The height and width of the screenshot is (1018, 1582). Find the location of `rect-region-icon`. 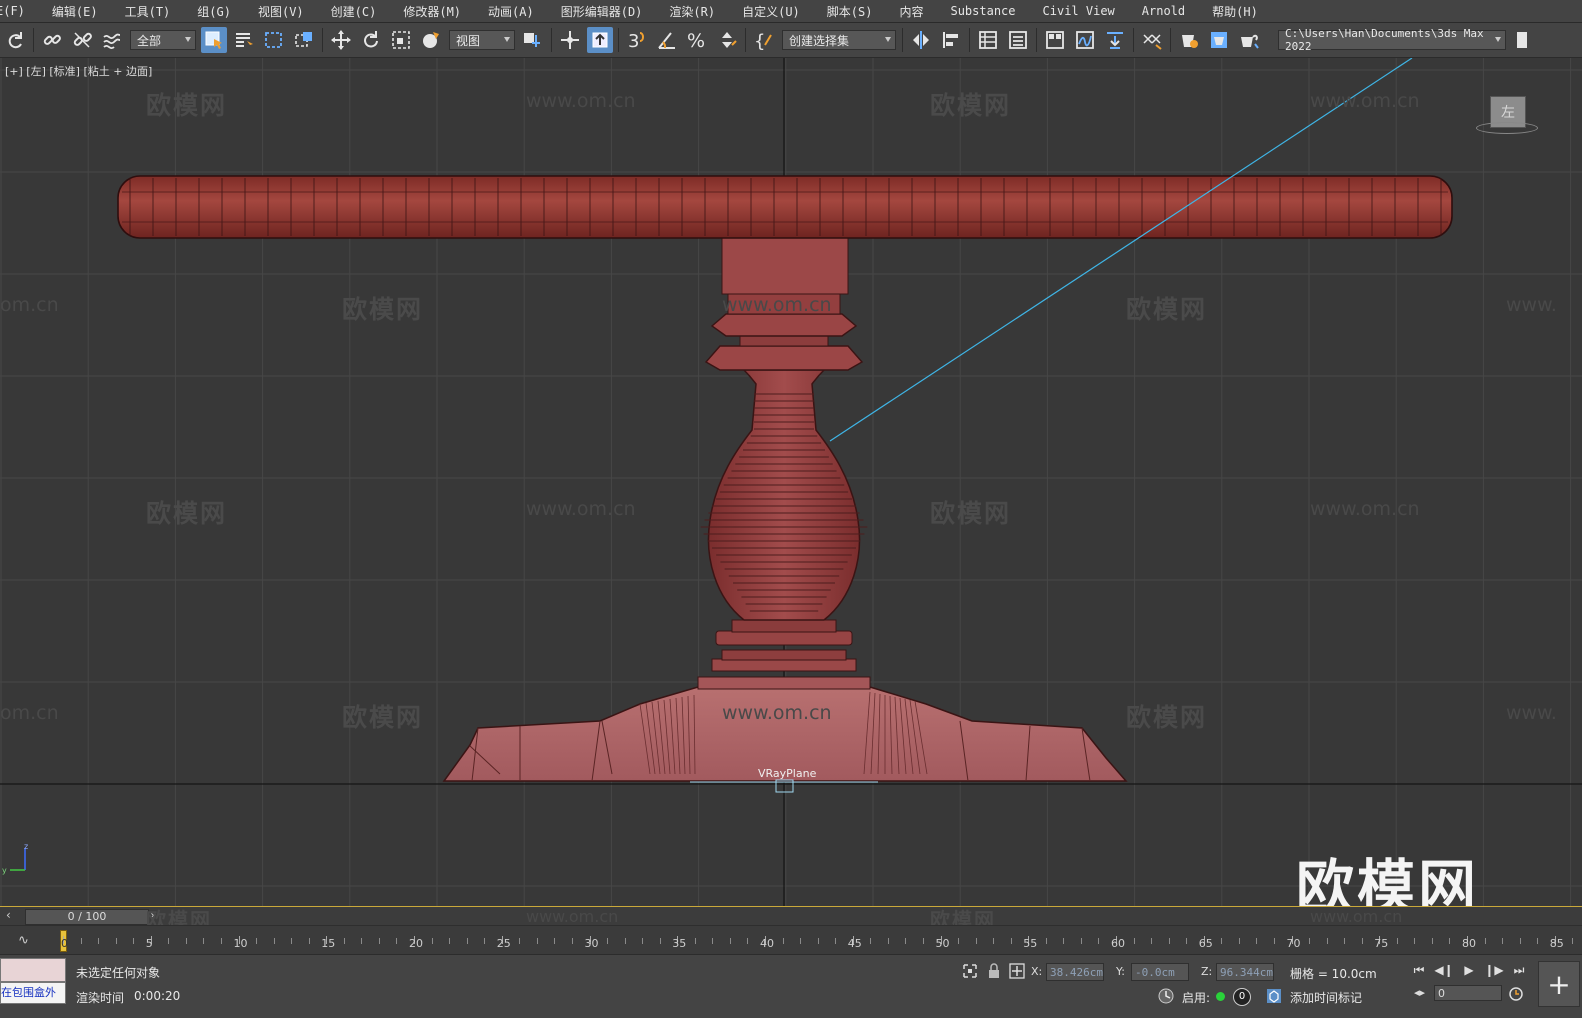

rect-region-icon is located at coordinates (274, 40).